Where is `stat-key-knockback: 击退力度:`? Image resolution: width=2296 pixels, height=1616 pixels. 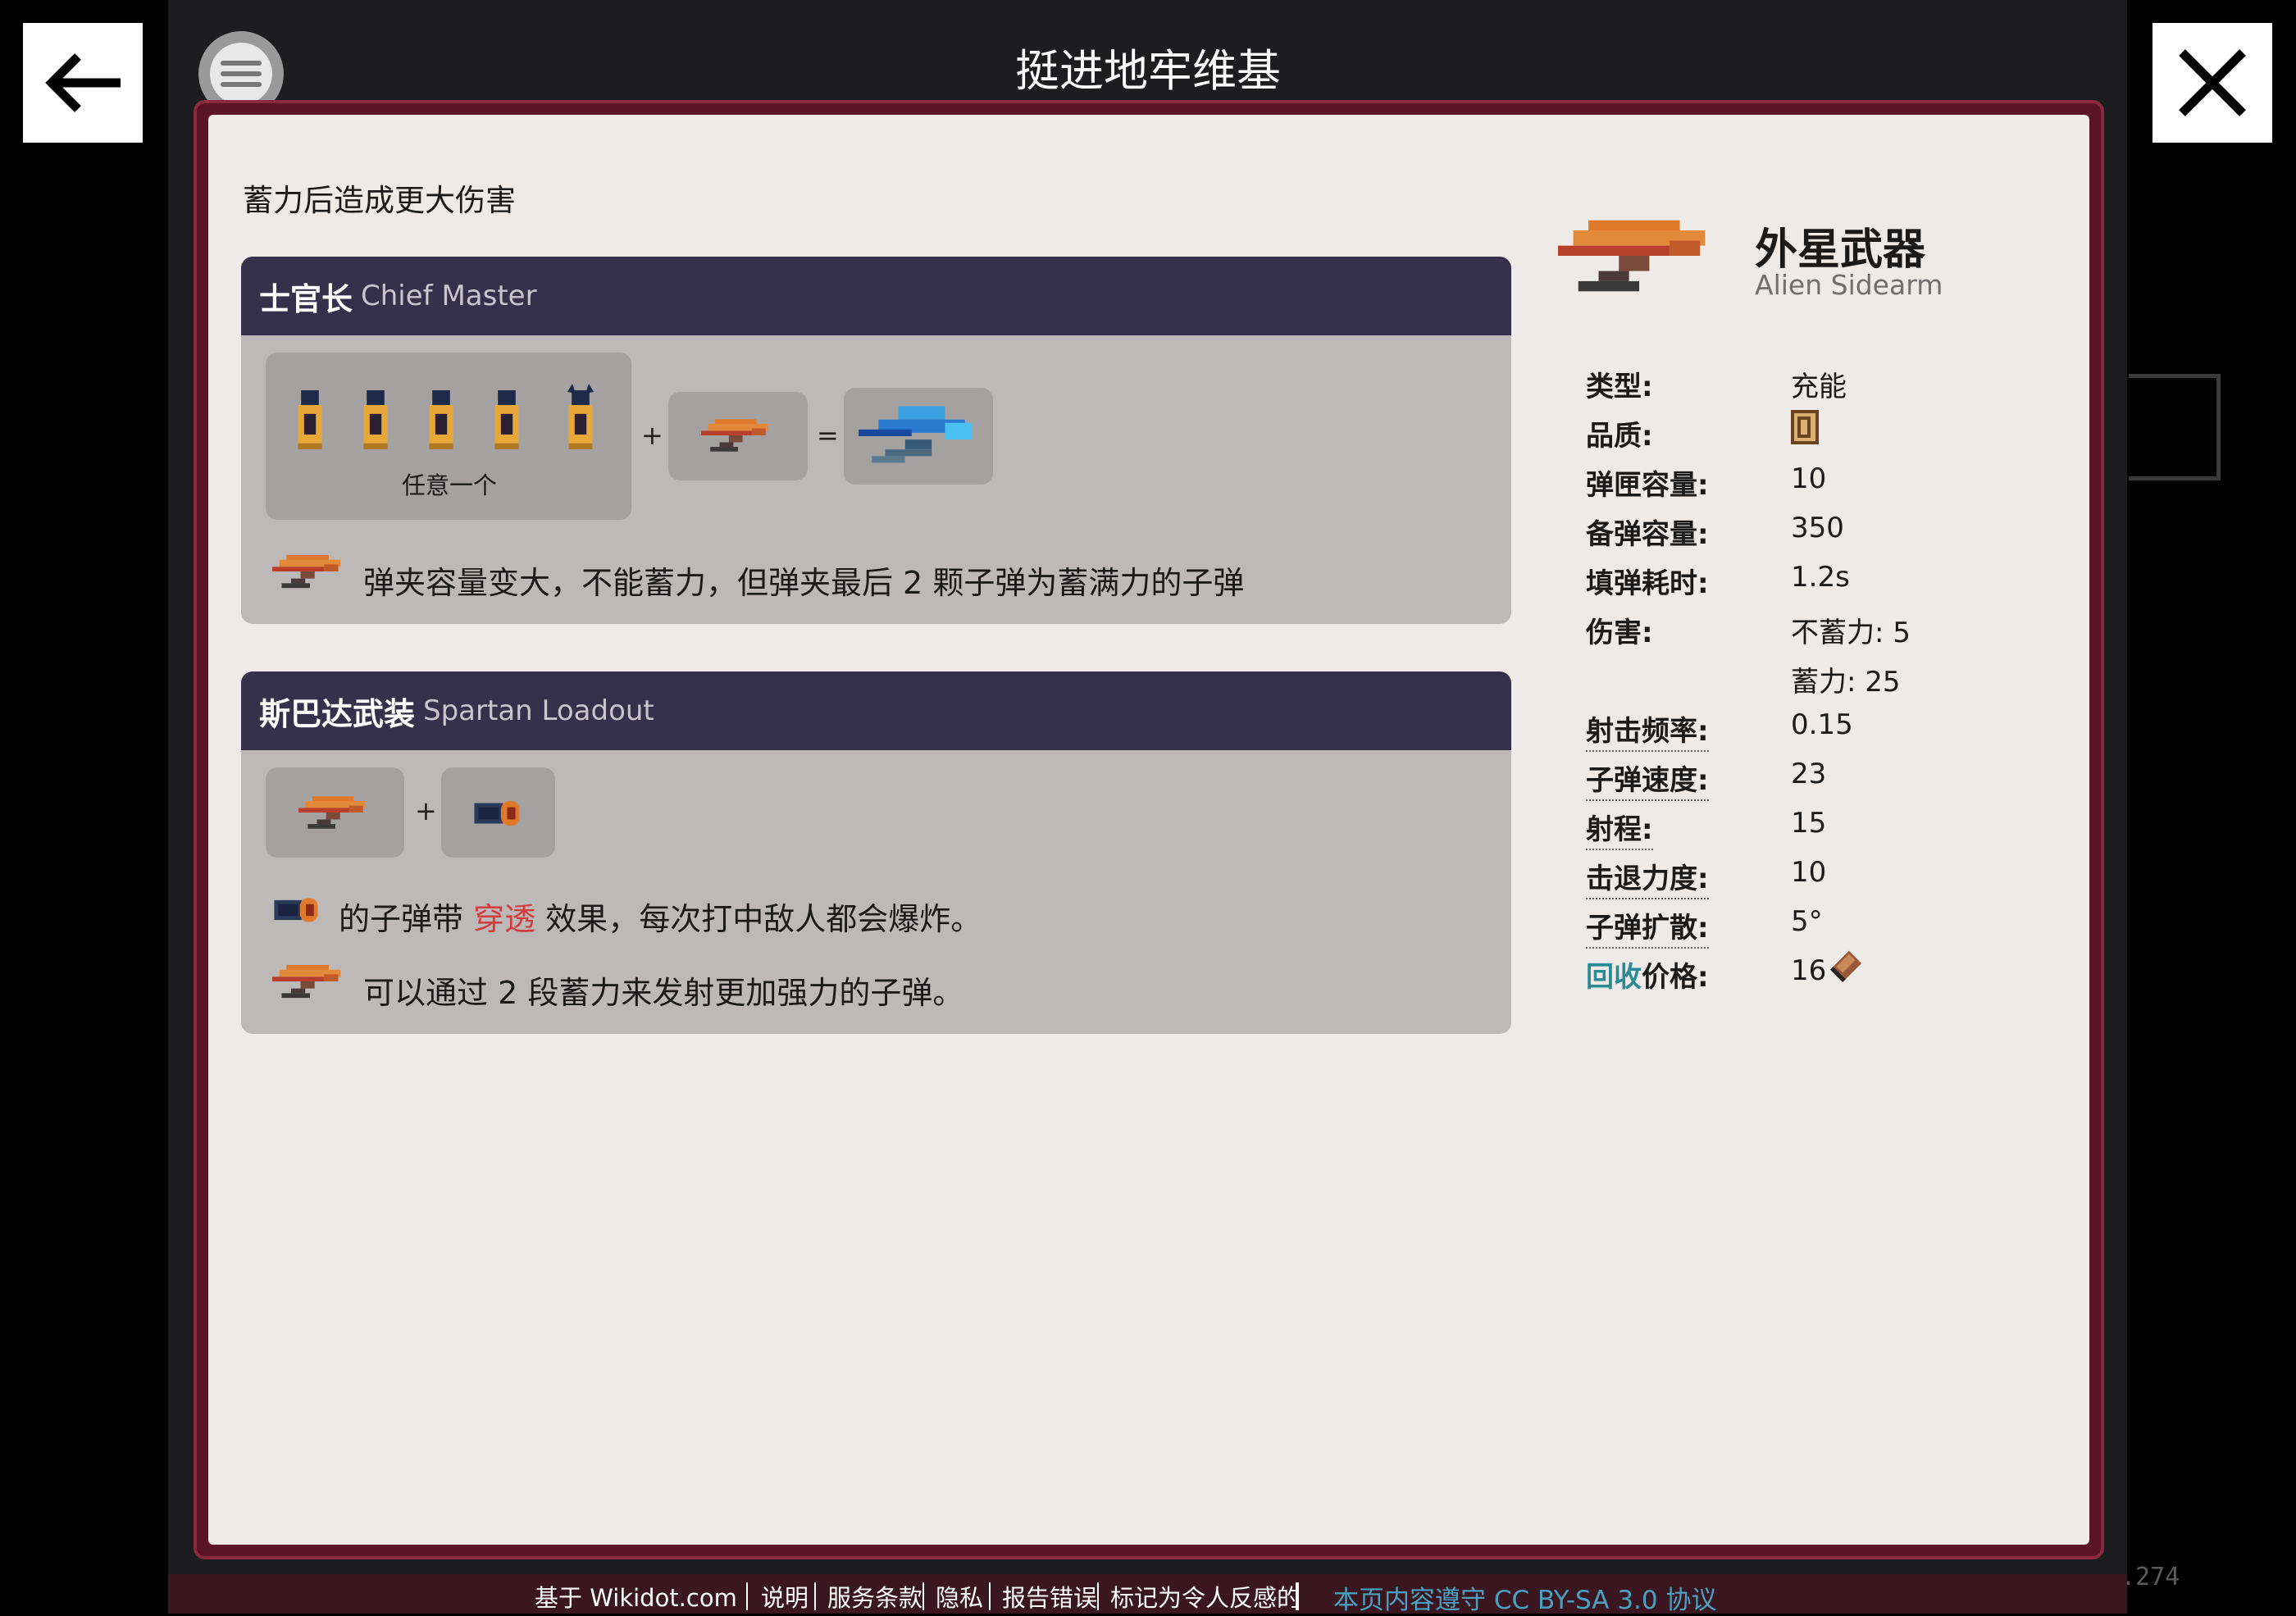
stat-key-knockback: 击退力度: is located at coordinates (1647, 877).